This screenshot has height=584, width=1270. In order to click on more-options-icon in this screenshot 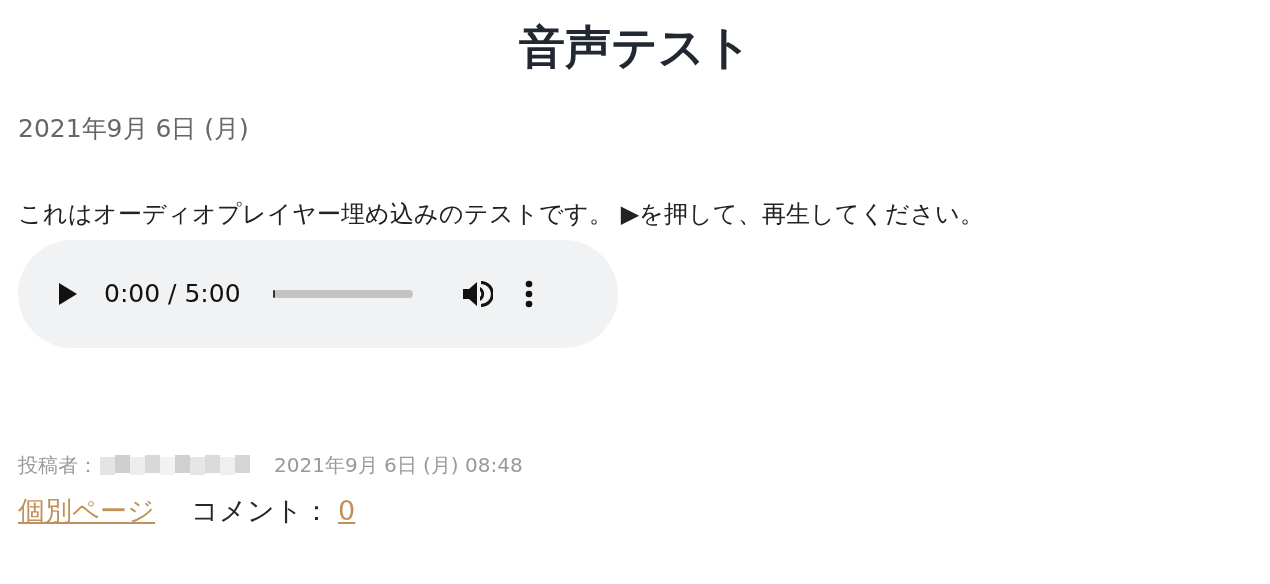, I will do `click(528, 294)`.